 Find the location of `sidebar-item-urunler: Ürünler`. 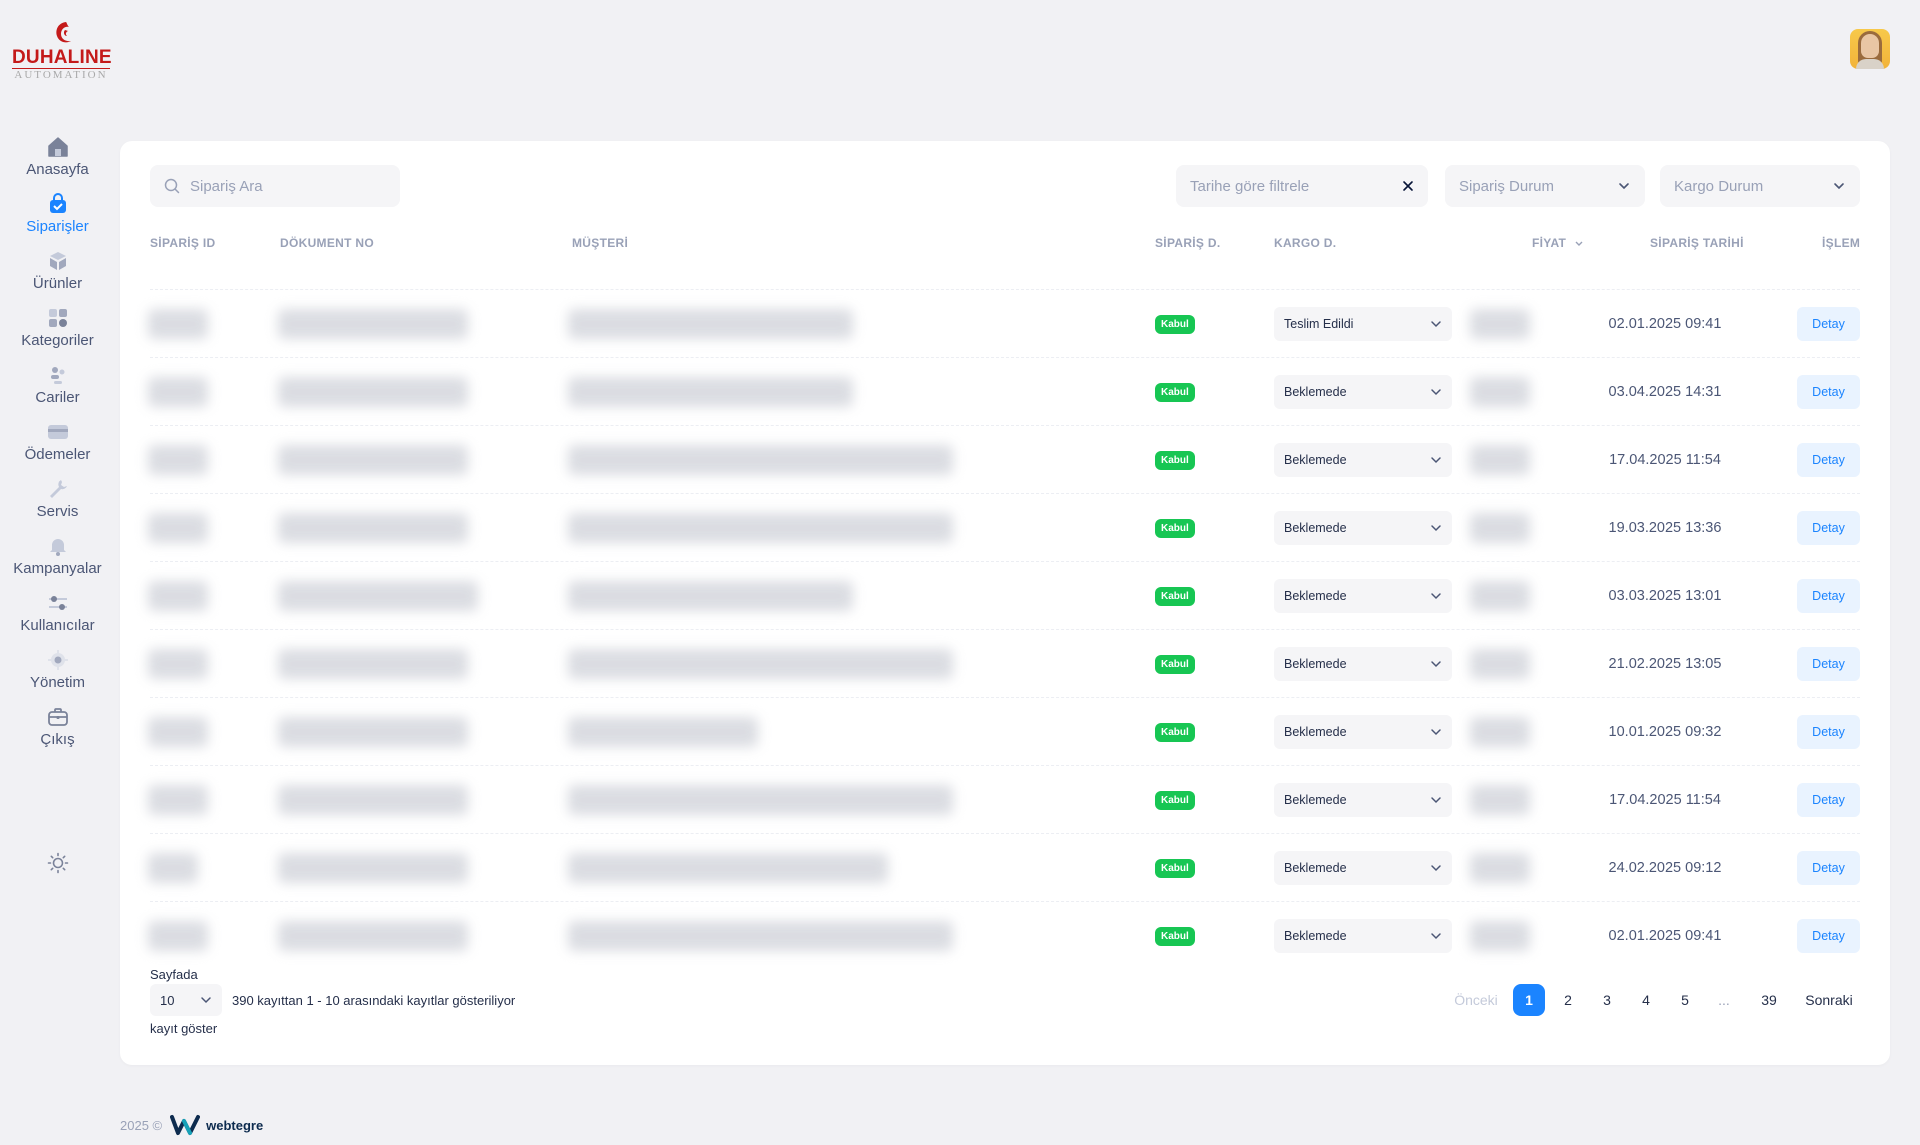

sidebar-item-urunler: Ürünler is located at coordinates (57, 274).